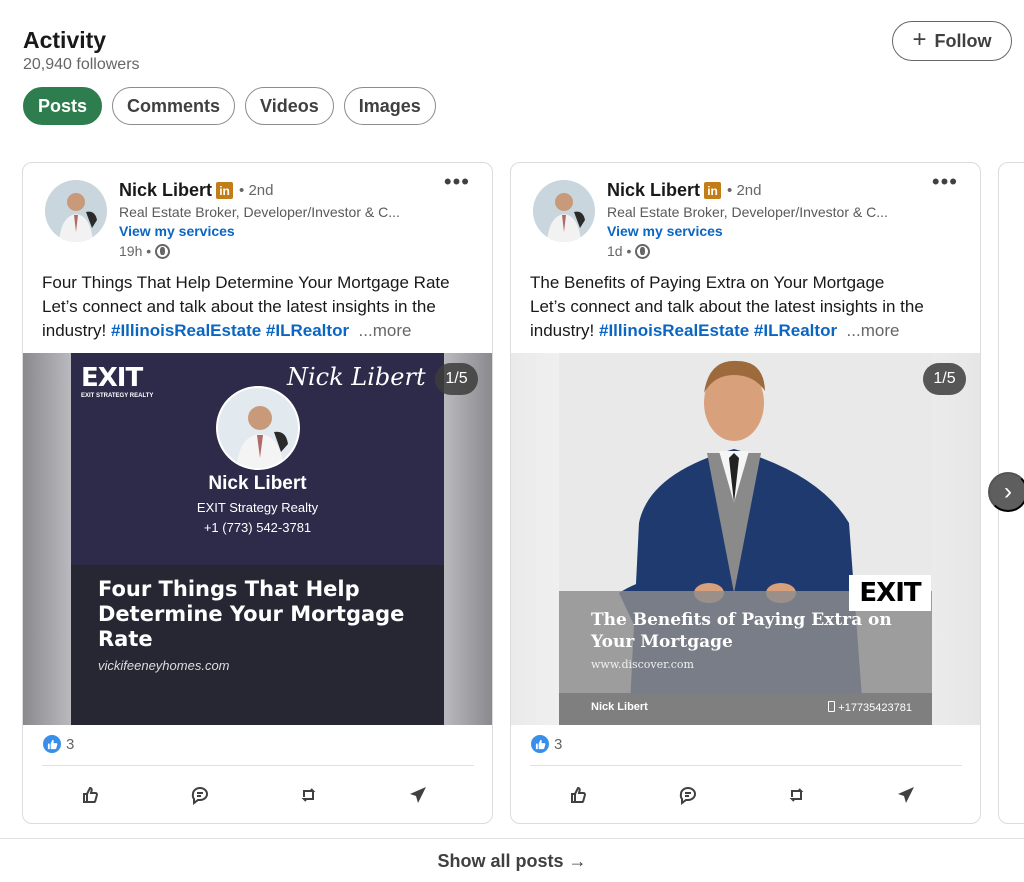 This screenshot has width=1024, height=882. I want to click on chevron-right-icon: ›, so click(1006, 492).